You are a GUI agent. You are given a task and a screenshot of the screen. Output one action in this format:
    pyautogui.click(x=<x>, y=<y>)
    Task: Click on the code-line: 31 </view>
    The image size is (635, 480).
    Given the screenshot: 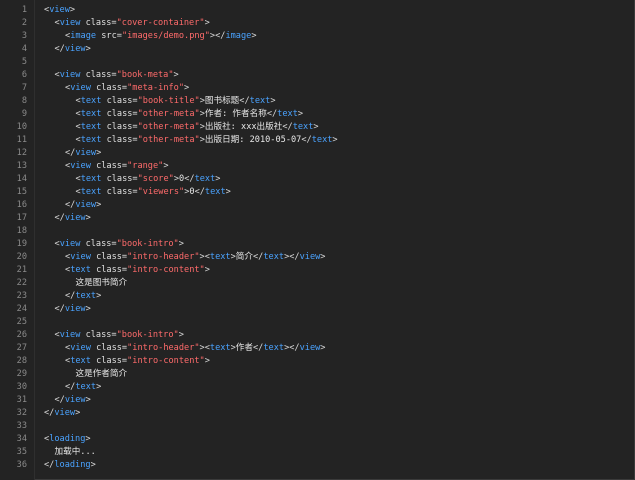 What is the action you would take?
    pyautogui.click(x=317, y=400)
    